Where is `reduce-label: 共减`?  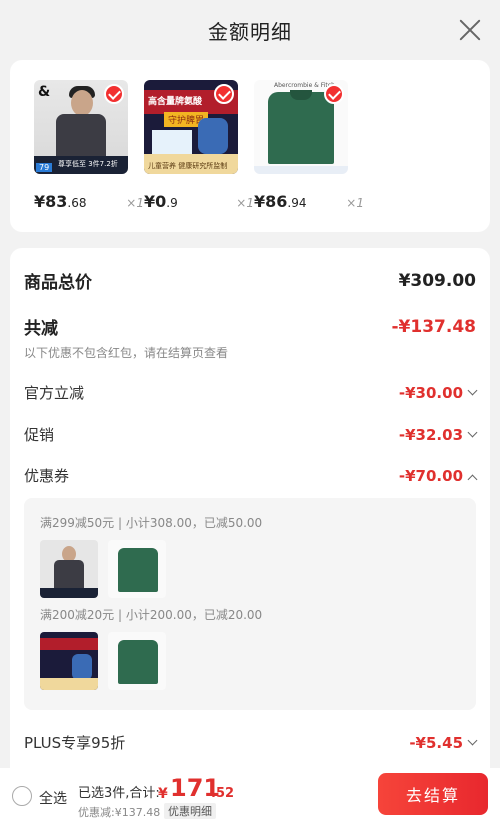
reduce-label: 共减 is located at coordinates (41, 329).